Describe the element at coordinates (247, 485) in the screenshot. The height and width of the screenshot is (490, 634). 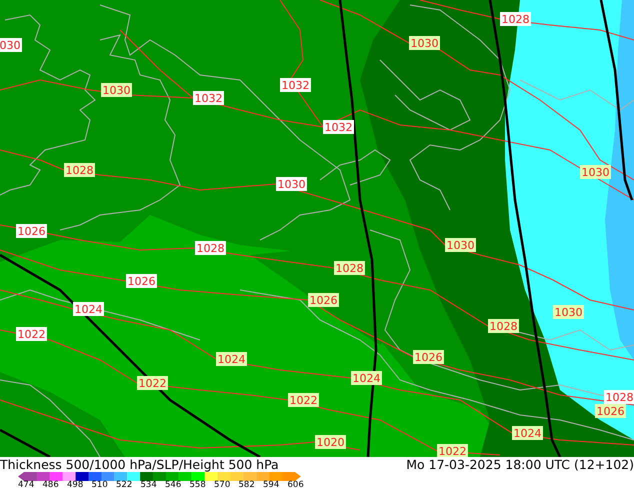
I see `scale-tick-label: 582` at that location.